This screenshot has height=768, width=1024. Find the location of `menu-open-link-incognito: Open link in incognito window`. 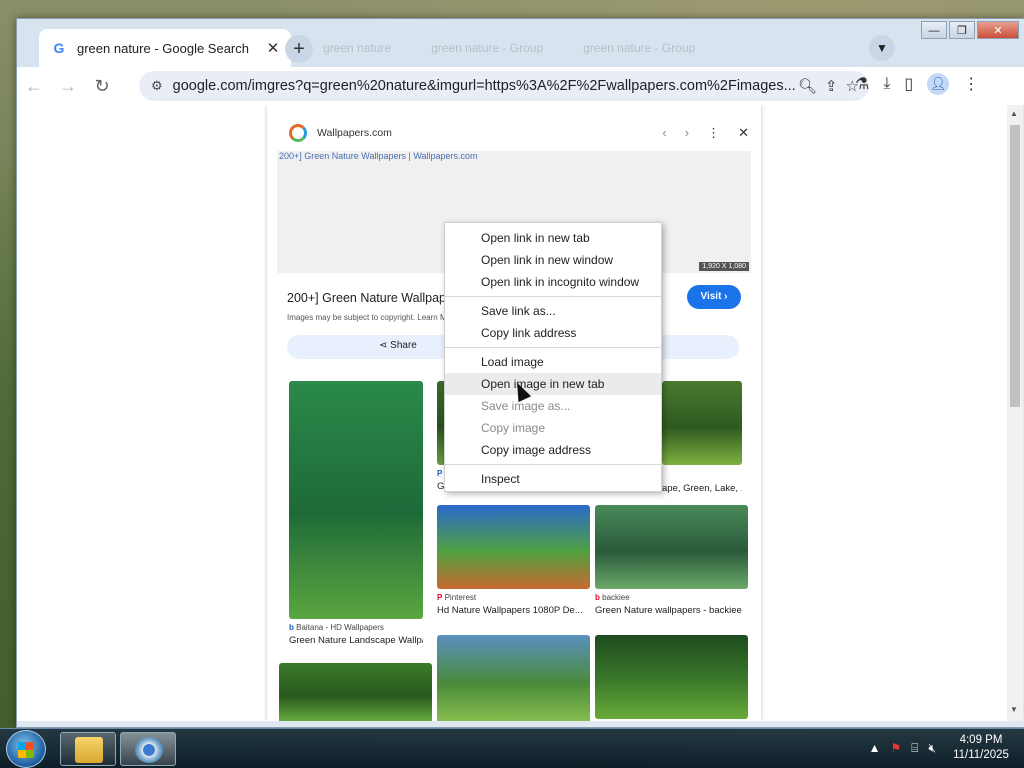

menu-open-link-incognito: Open link in incognito window is located at coordinates (553, 282).